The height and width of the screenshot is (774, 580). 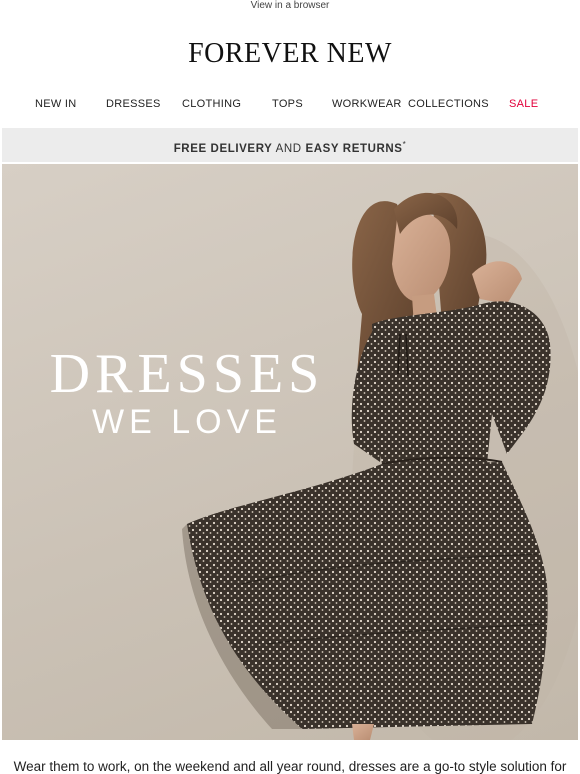 What do you see at coordinates (363, 732) in the screenshot?
I see `leg` at bounding box center [363, 732].